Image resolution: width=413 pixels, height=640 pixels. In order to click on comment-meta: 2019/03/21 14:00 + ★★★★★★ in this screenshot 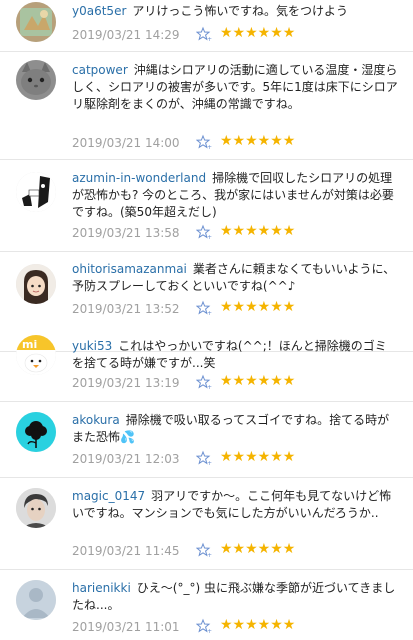, I will do `click(237, 142)`.